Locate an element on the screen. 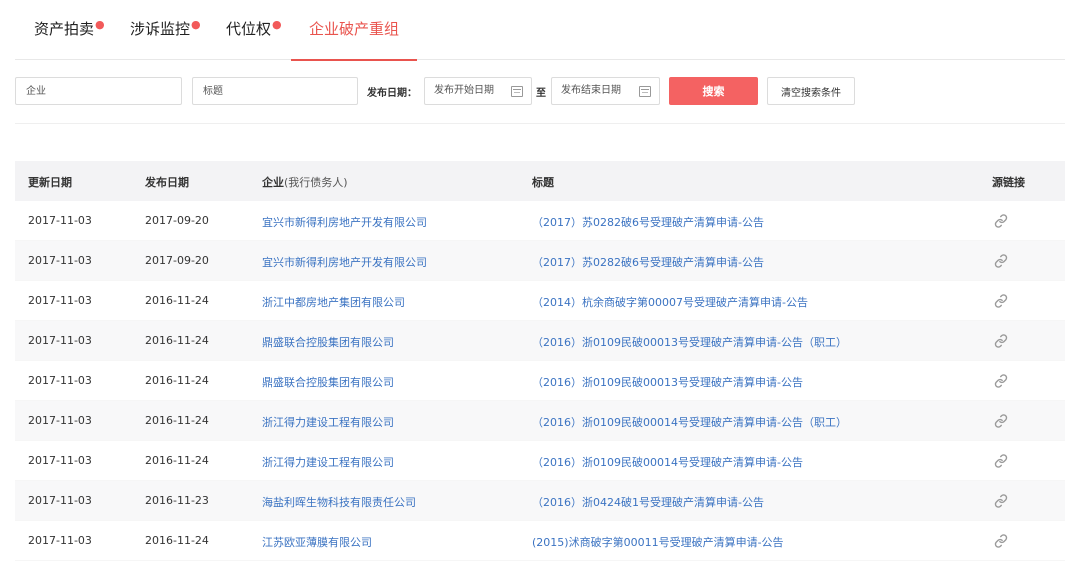 The width and height of the screenshot is (1080, 561). search-filter-bar: 发布日期： 发布开始日期 至 发布结束日期 搜索 清空搜索条件 is located at coordinates (540, 91).